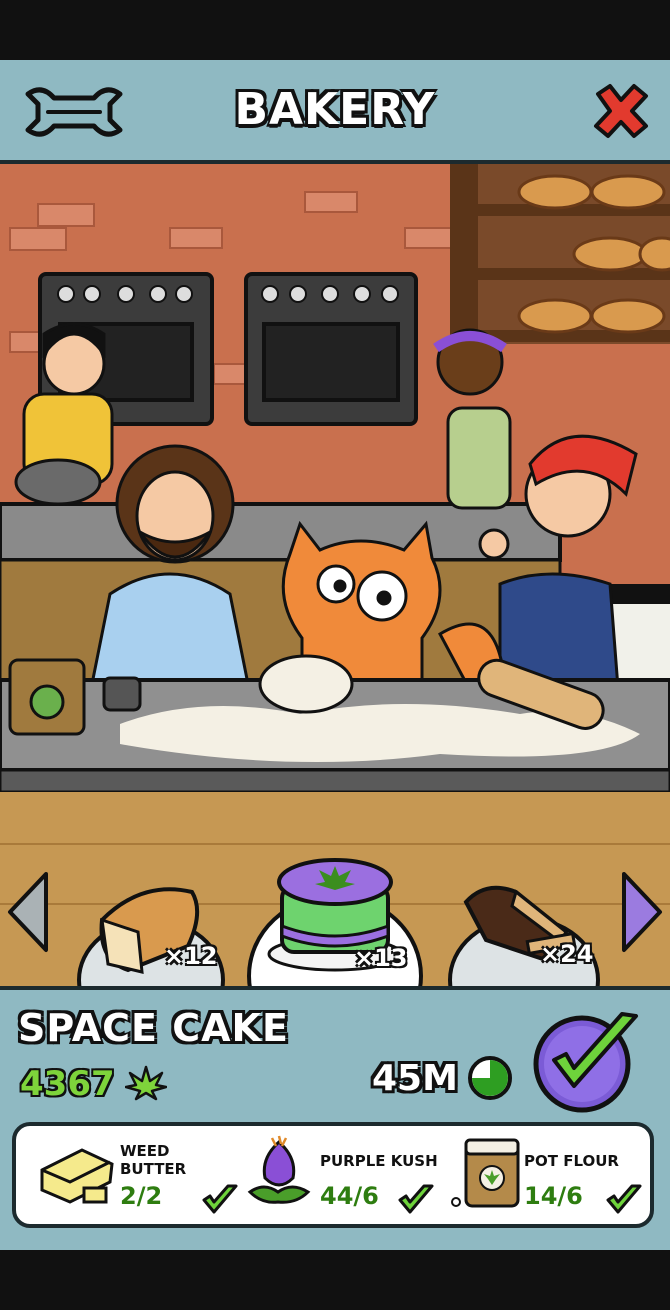 This screenshot has width=670, height=1310. What do you see at coordinates (77, 1176) in the screenshot?
I see `butter-icon` at bounding box center [77, 1176].